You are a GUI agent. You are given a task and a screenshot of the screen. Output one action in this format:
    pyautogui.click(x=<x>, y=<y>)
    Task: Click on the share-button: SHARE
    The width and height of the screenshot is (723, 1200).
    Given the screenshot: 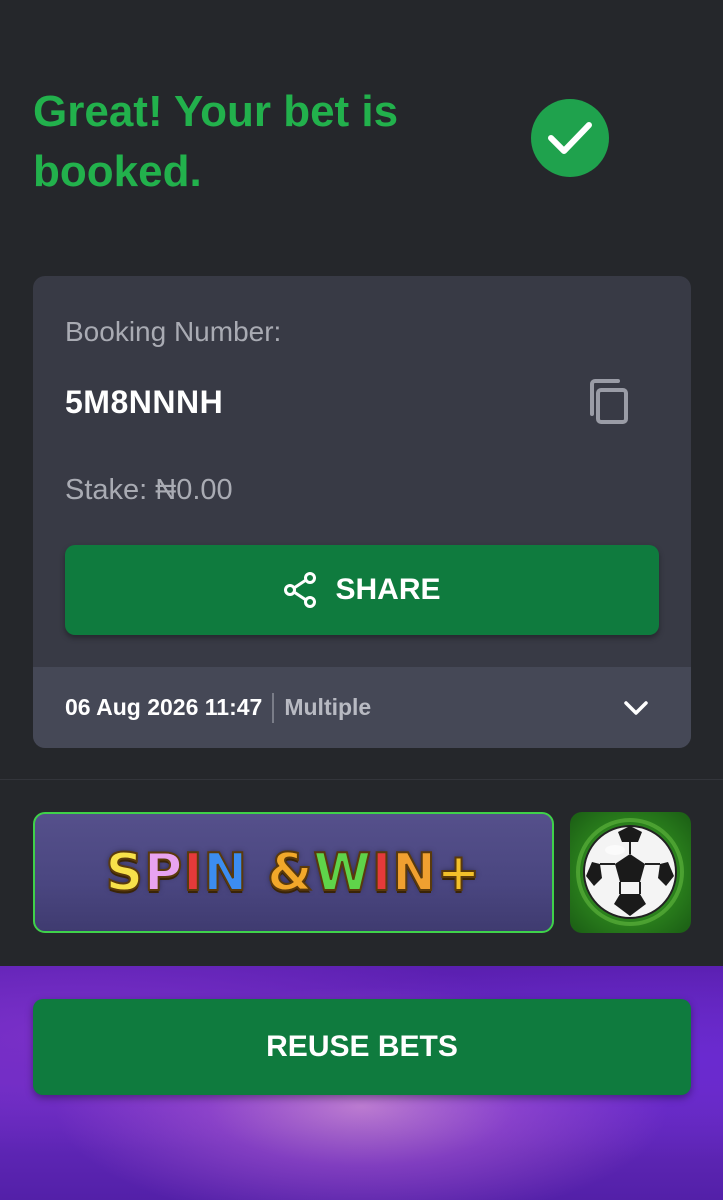 What is the action you would take?
    pyautogui.click(x=362, y=590)
    